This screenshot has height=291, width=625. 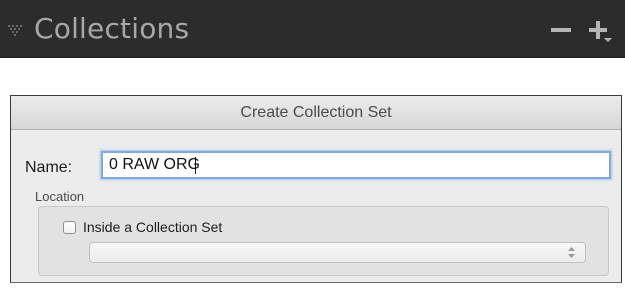 I want to click on name-input, so click(x=356, y=165).